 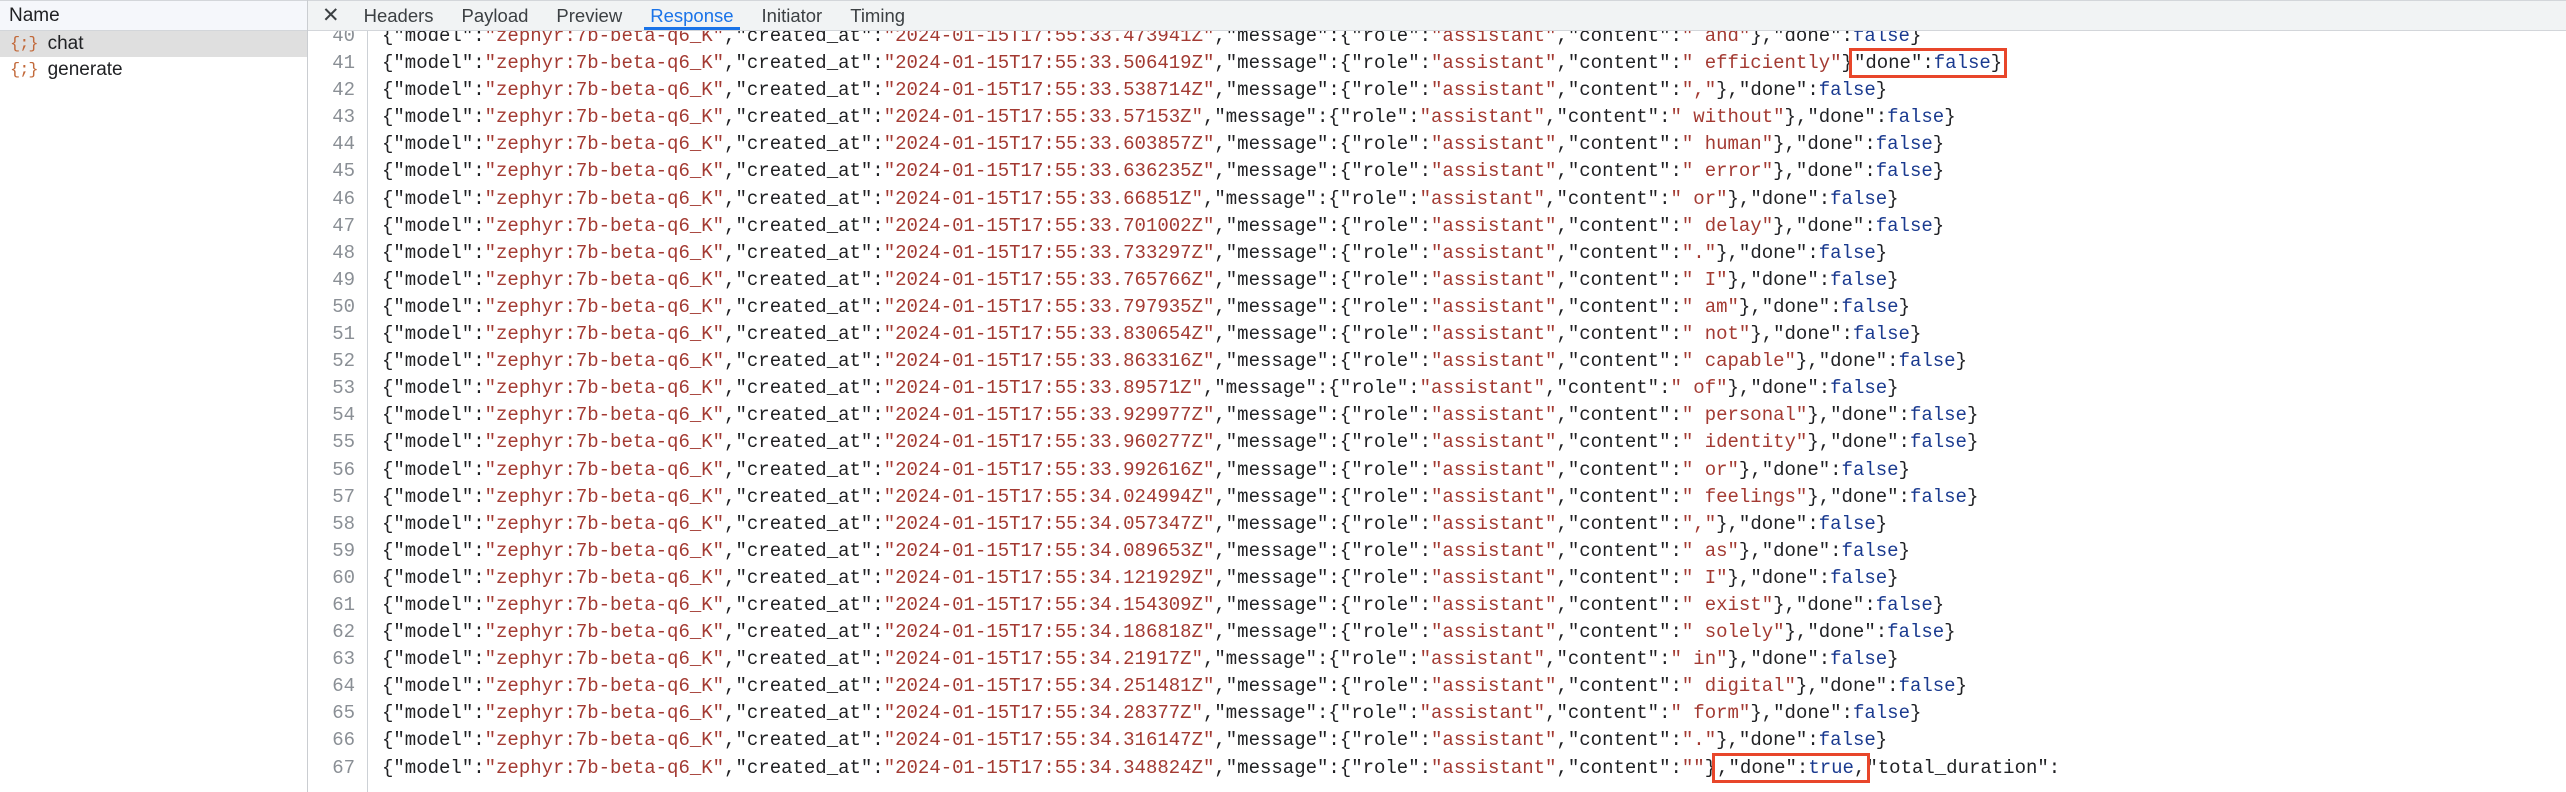 I want to click on tab-label: Payload, so click(x=495, y=15).